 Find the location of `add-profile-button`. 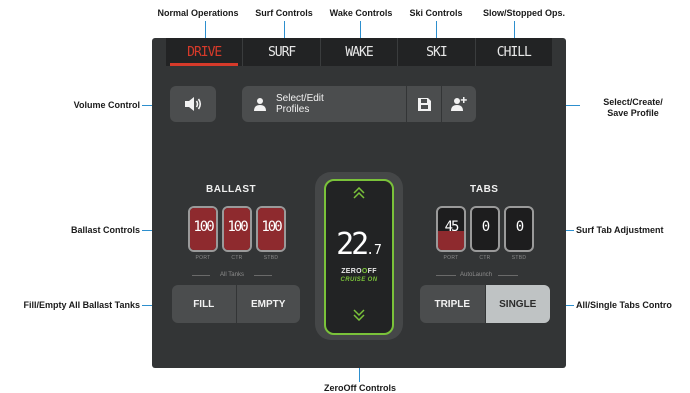

add-profile-button is located at coordinates (459, 104).